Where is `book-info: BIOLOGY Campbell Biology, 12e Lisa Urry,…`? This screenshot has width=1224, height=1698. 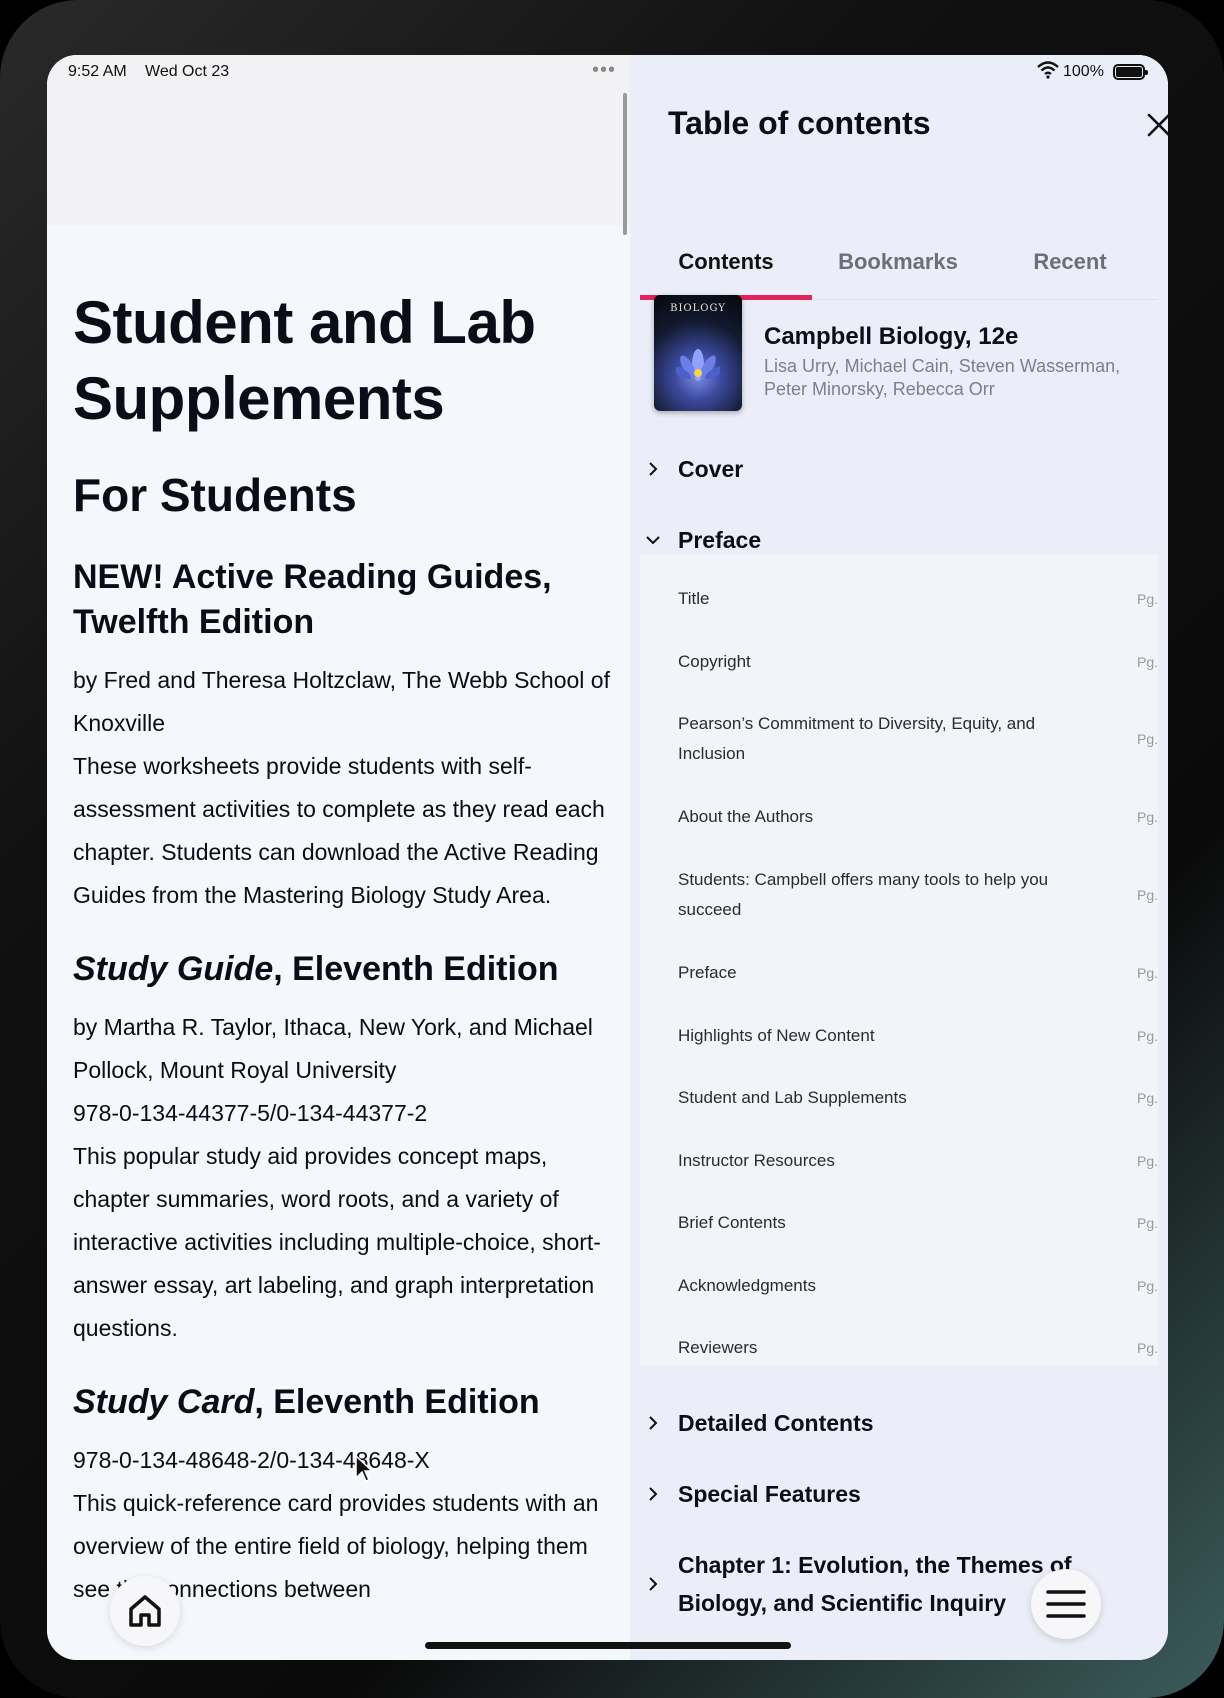
book-info: BIOLOGY Campbell Biology, 12e Lisa Urry,… is located at coordinates (902, 352).